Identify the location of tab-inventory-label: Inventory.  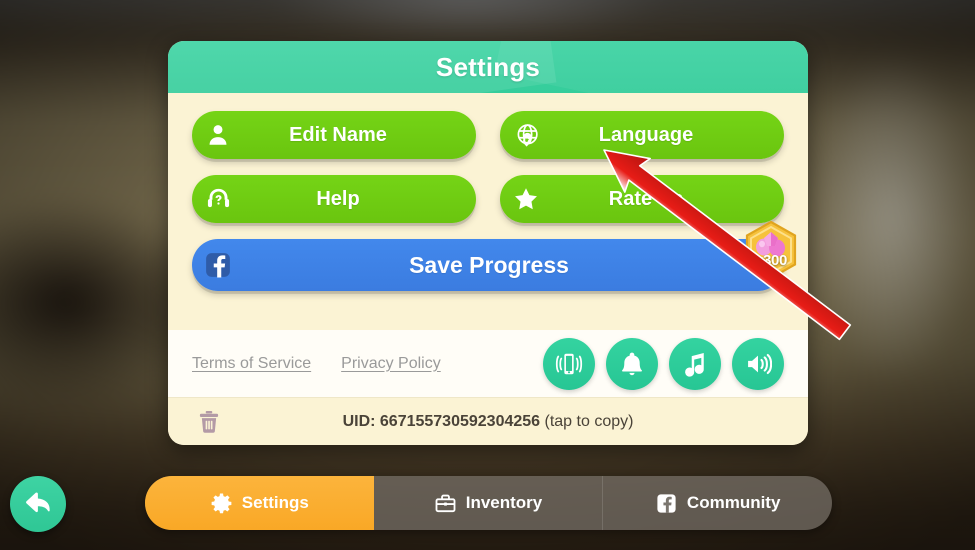
(504, 502).